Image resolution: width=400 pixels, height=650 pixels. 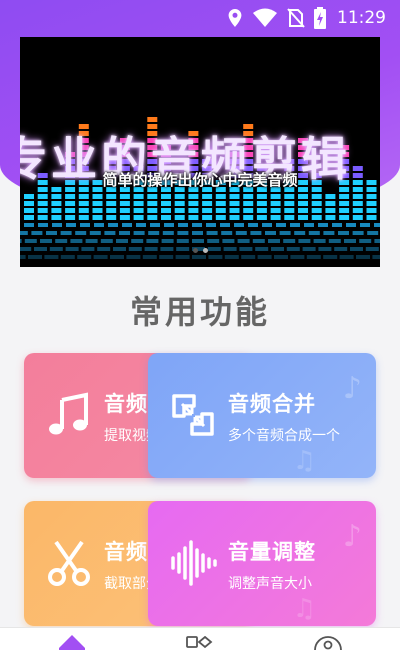 What do you see at coordinates (262, 563) in the screenshot?
I see `volume-adjust-card: ♪ ♫ 音量调整 调整声音大小` at bounding box center [262, 563].